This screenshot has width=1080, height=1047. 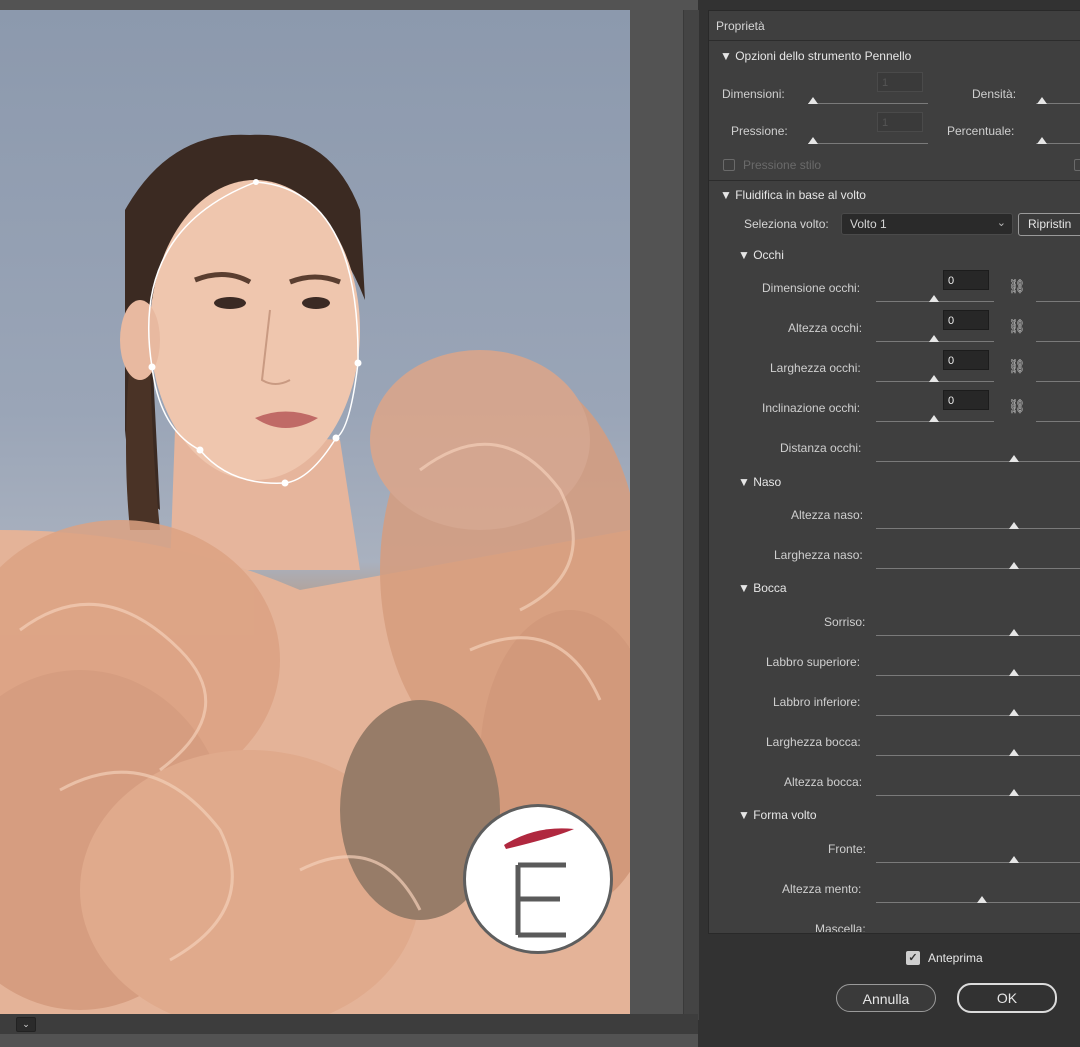 I want to click on smile-slider-track, so click(x=978, y=635).